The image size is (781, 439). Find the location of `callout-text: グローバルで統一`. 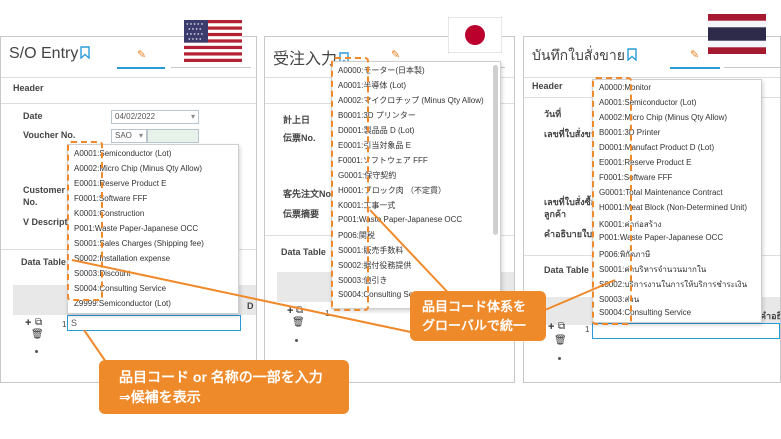

callout-text: グローバルで統一 is located at coordinates (474, 325).